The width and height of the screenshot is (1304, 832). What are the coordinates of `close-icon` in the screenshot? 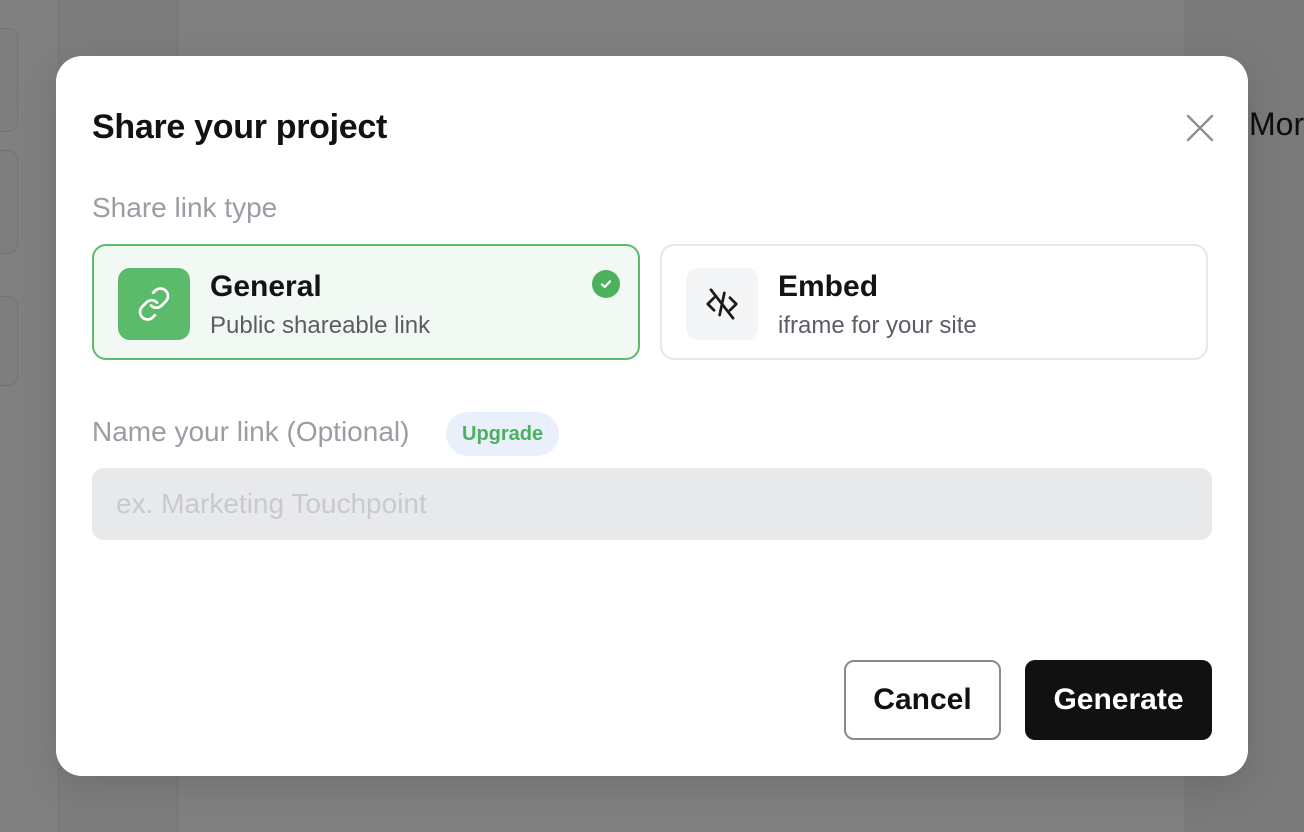 It's located at (1200, 128).